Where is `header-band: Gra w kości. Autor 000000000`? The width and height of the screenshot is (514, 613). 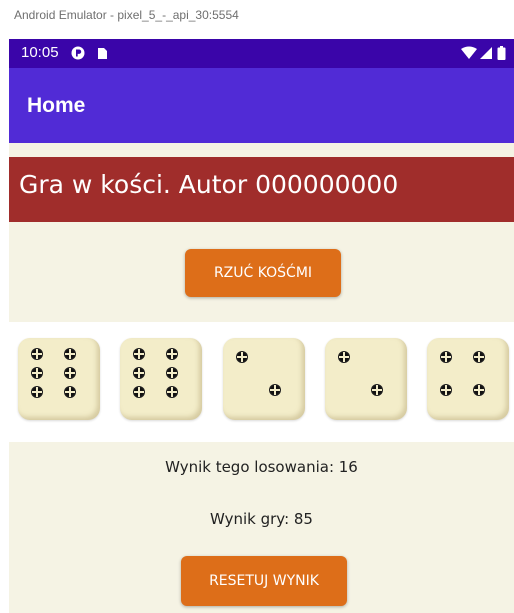
header-band: Gra w kości. Autor 000000000 is located at coordinates (261, 189).